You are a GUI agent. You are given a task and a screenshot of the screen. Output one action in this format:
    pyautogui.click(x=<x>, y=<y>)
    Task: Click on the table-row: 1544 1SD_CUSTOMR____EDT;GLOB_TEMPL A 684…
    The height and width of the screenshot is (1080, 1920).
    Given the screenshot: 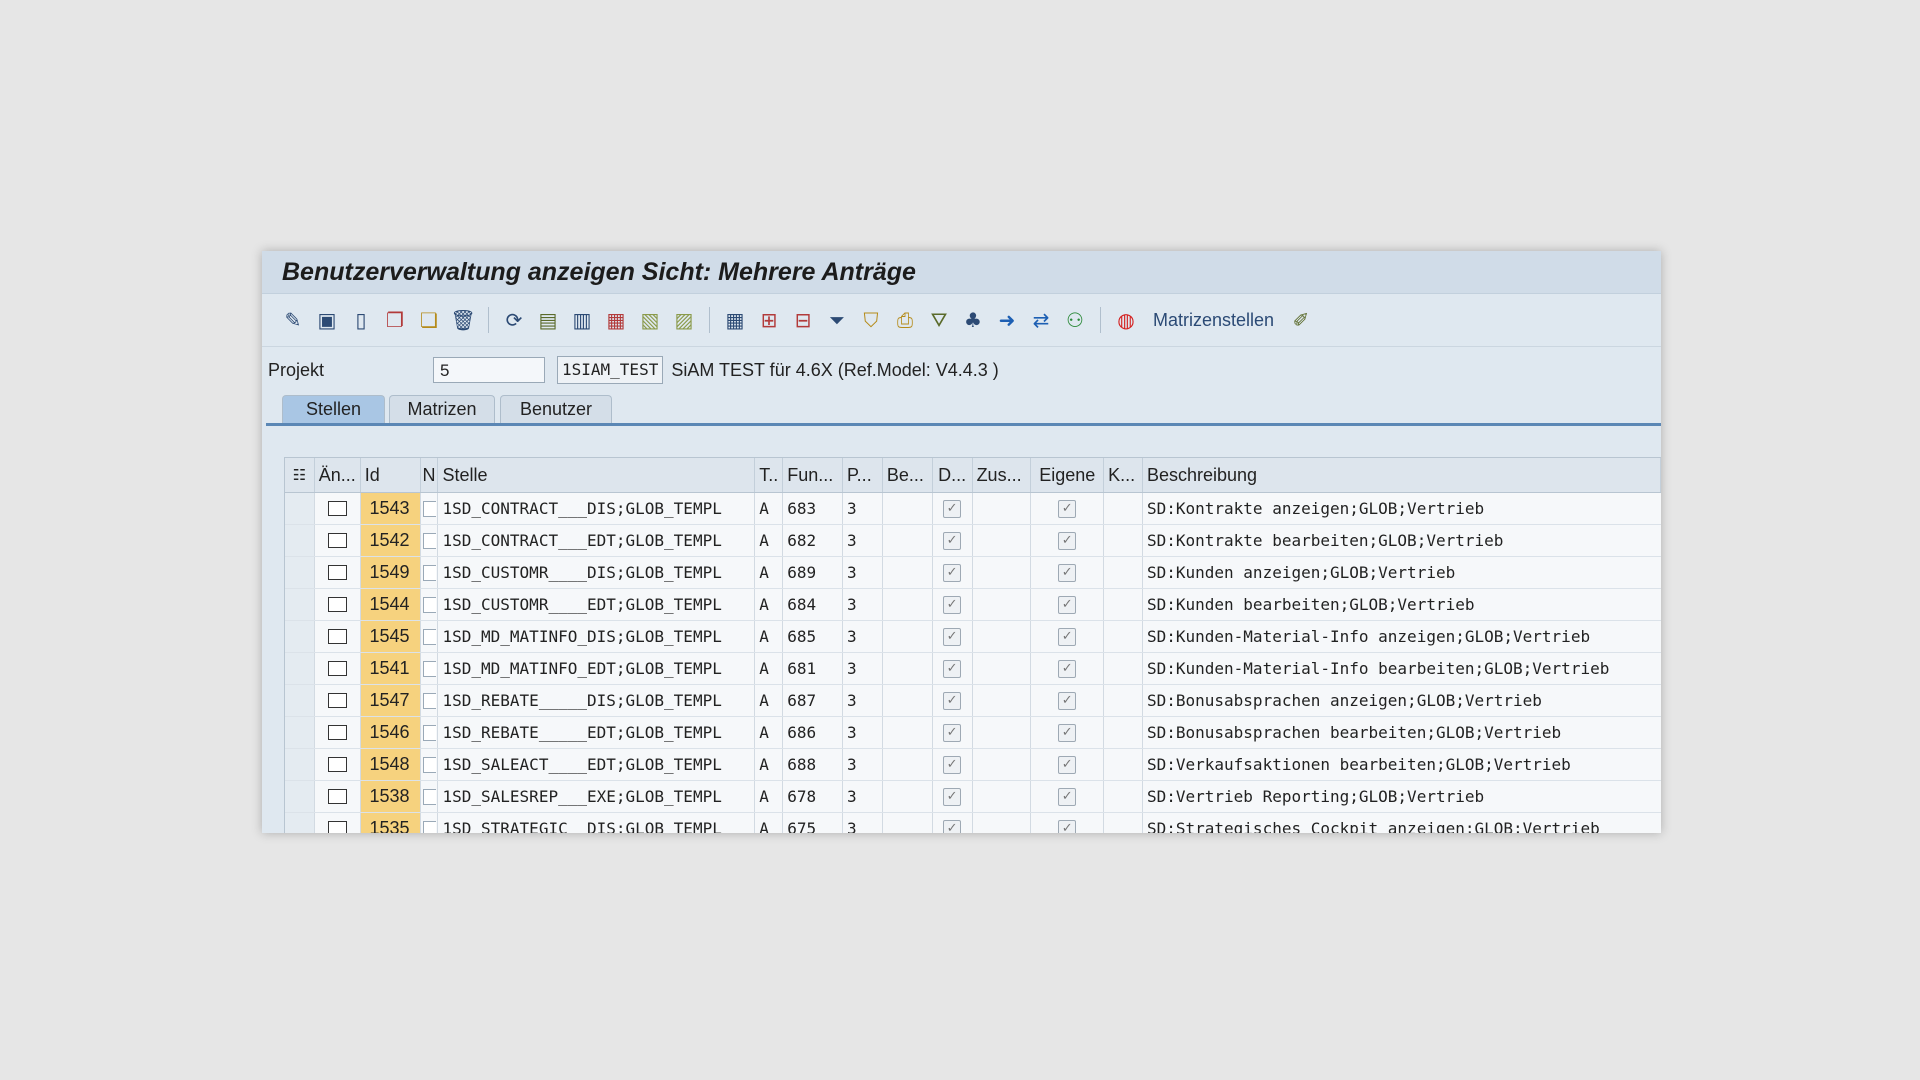 What is the action you would take?
    pyautogui.click(x=973, y=605)
    